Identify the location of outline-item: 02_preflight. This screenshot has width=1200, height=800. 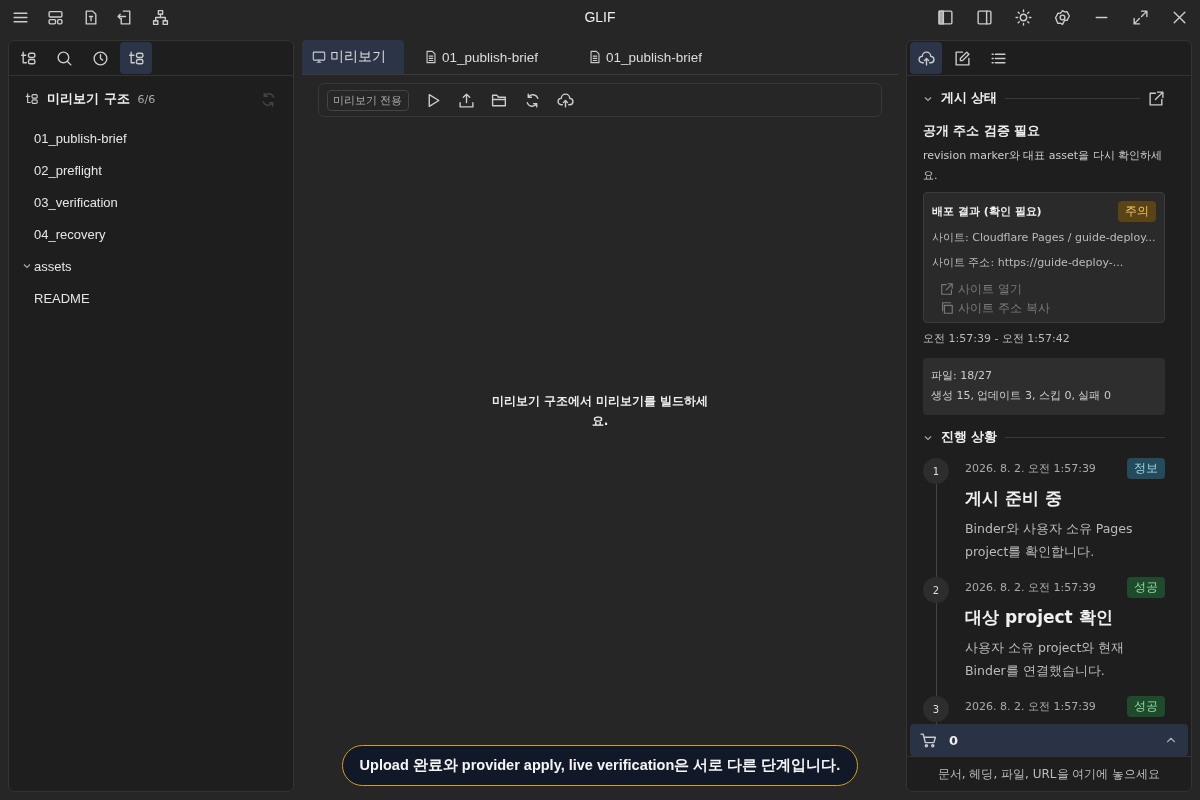
(151, 170).